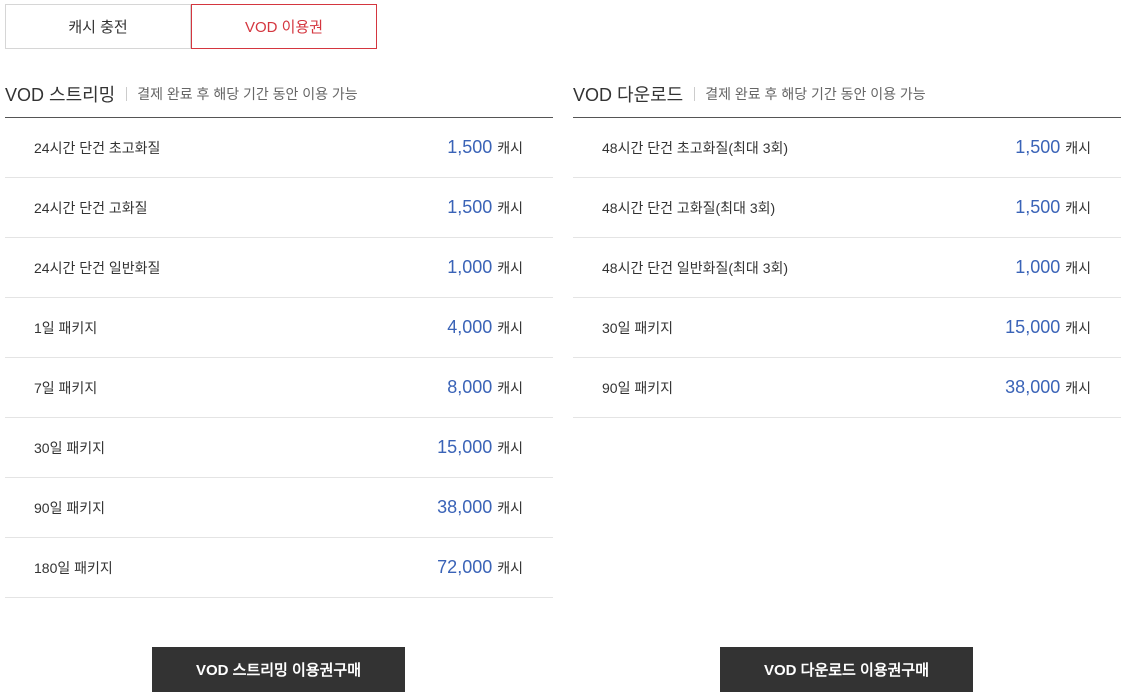 Image resolution: width=1126 pixels, height=694 pixels. I want to click on streaming-title: VOD 스트리밍, so click(60, 94).